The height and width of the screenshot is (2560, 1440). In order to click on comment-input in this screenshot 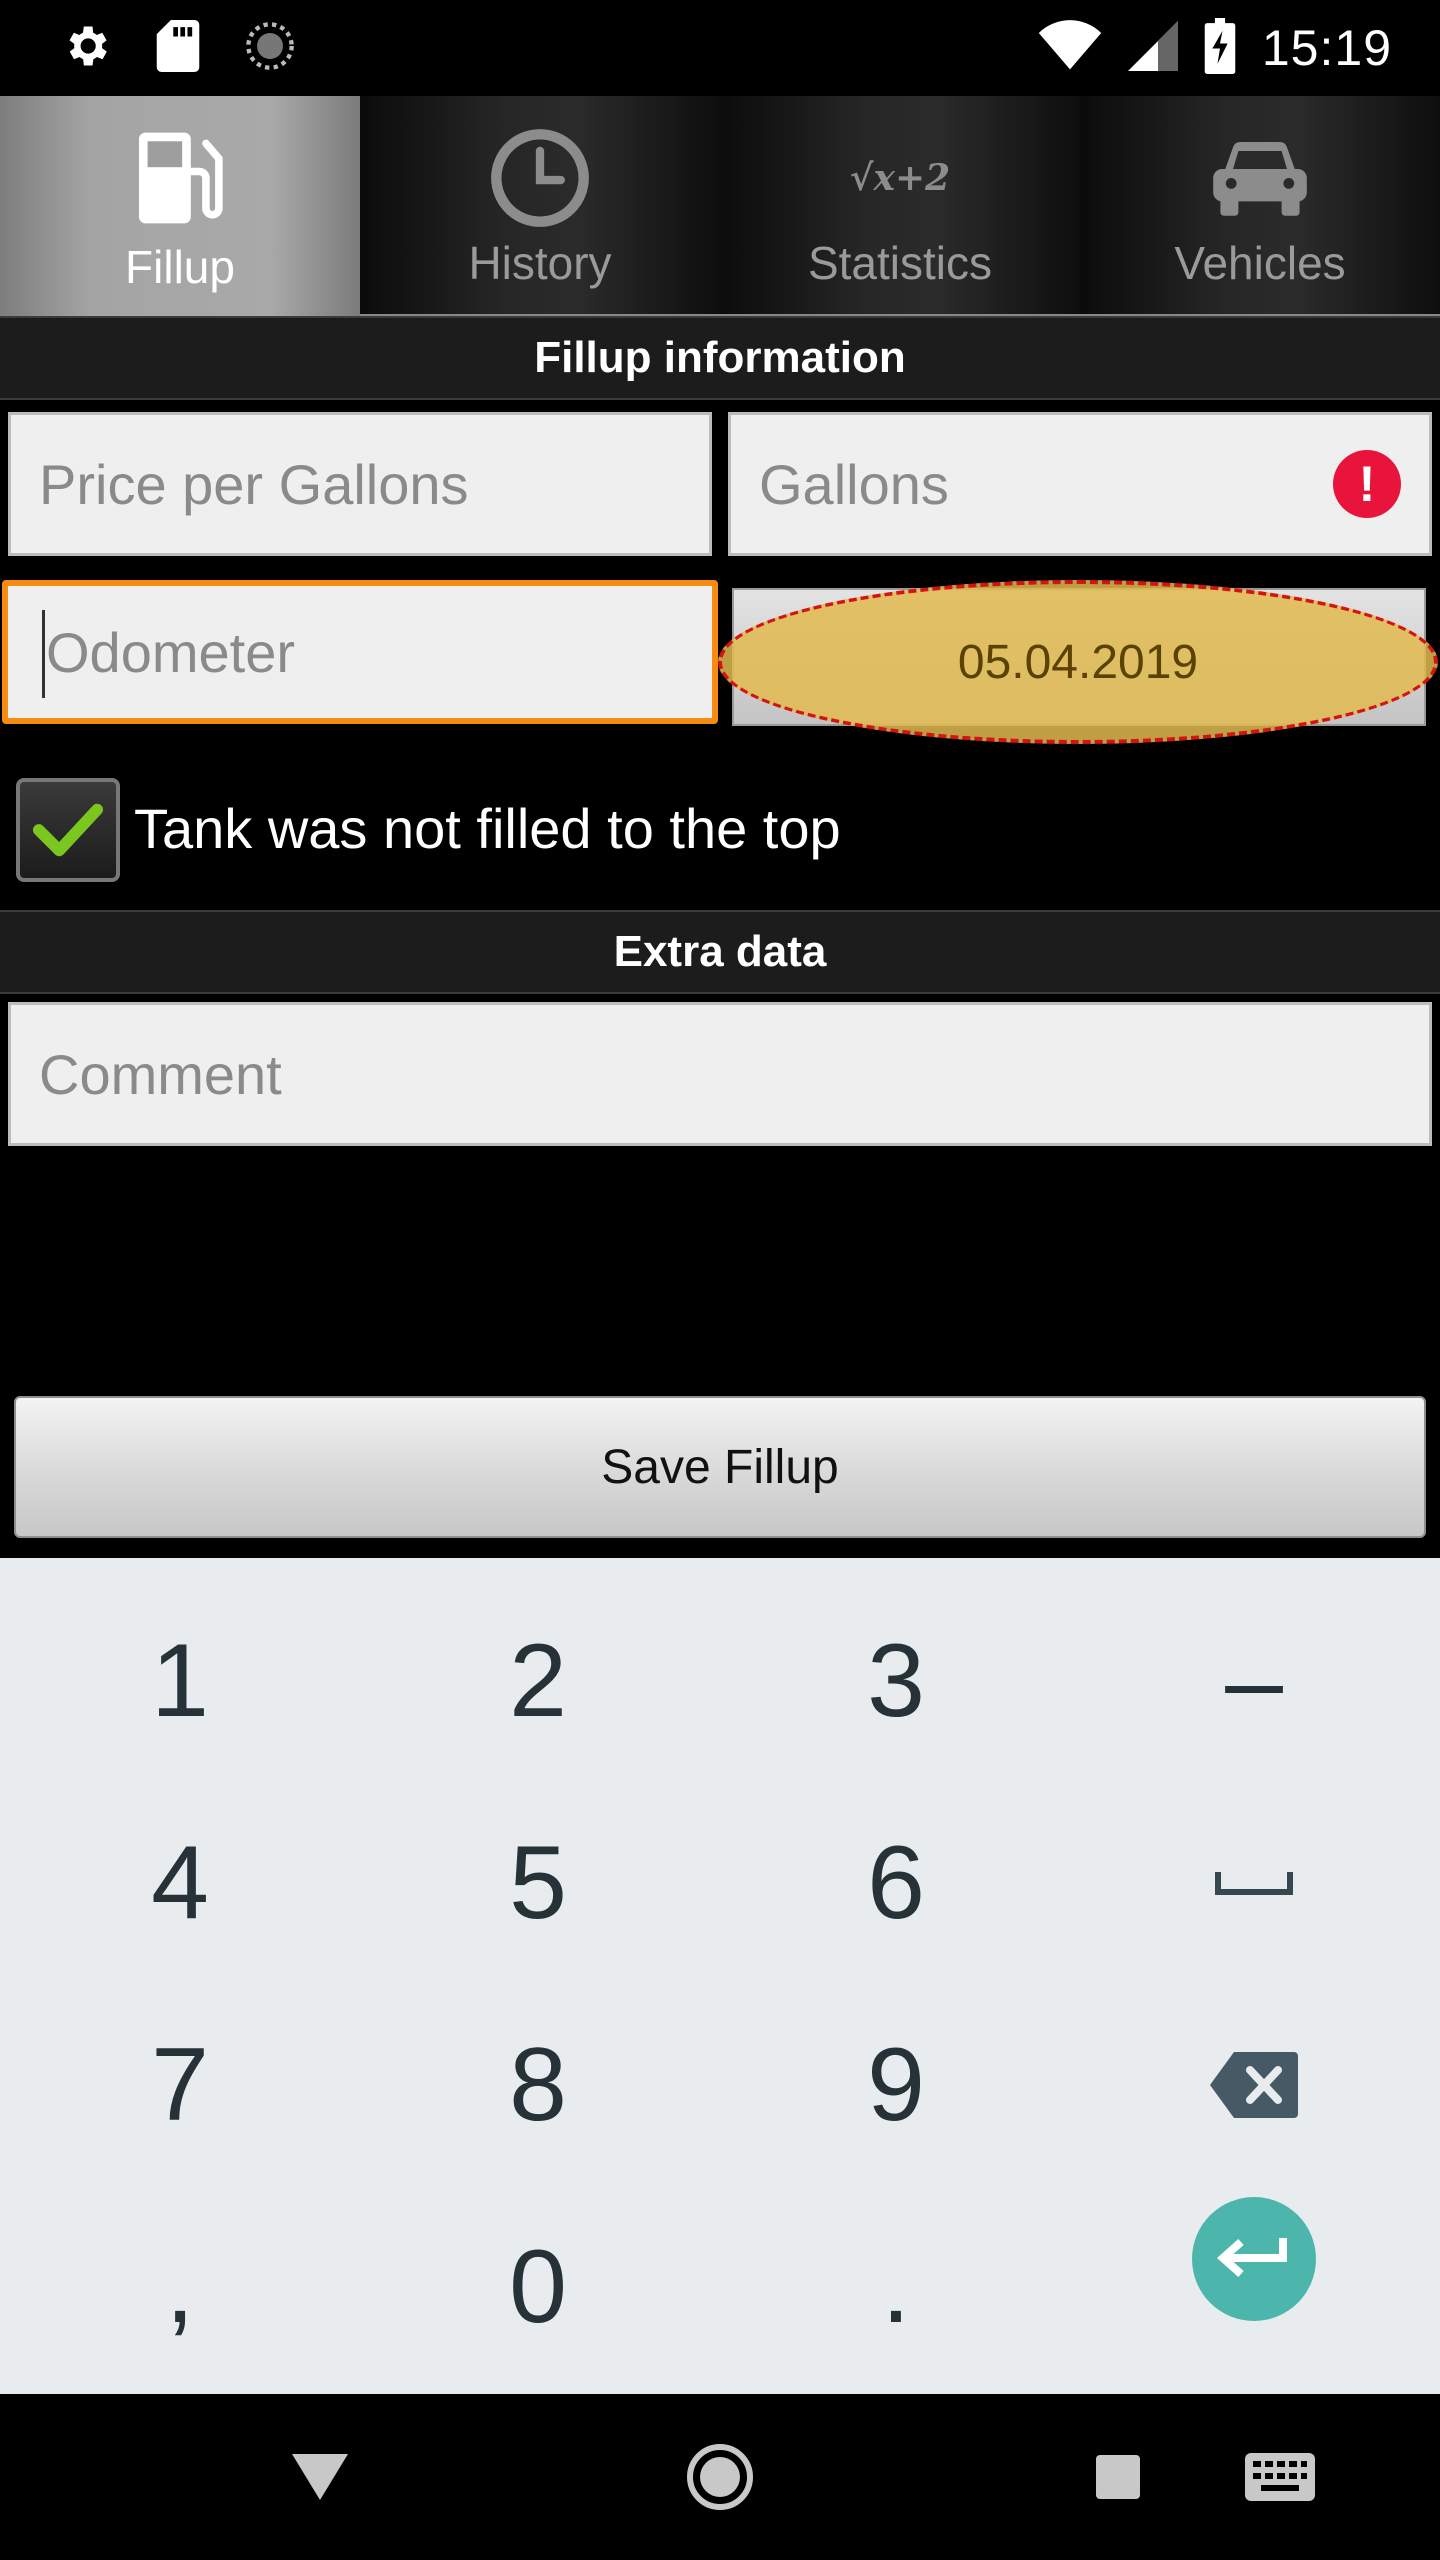, I will do `click(734, 1074)`.